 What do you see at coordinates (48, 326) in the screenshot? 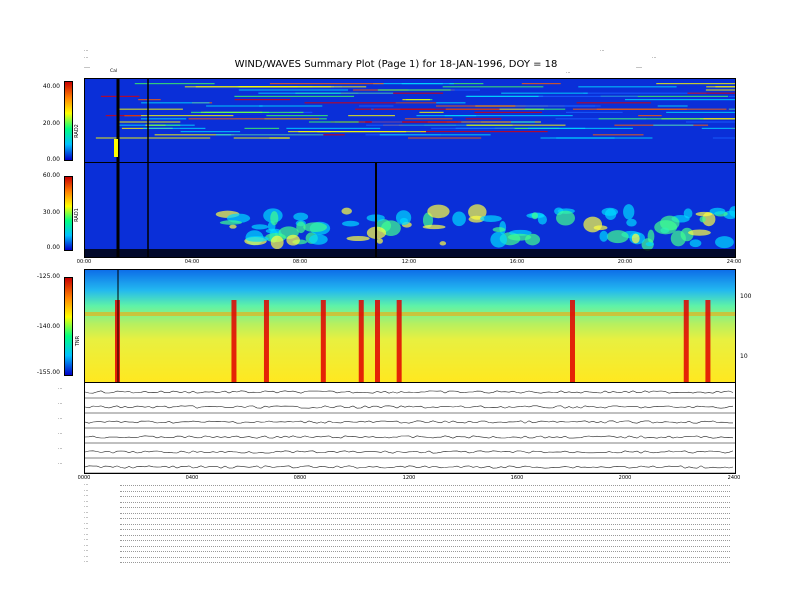
I see `tnr-ytick-mid: -140.00` at bounding box center [48, 326].